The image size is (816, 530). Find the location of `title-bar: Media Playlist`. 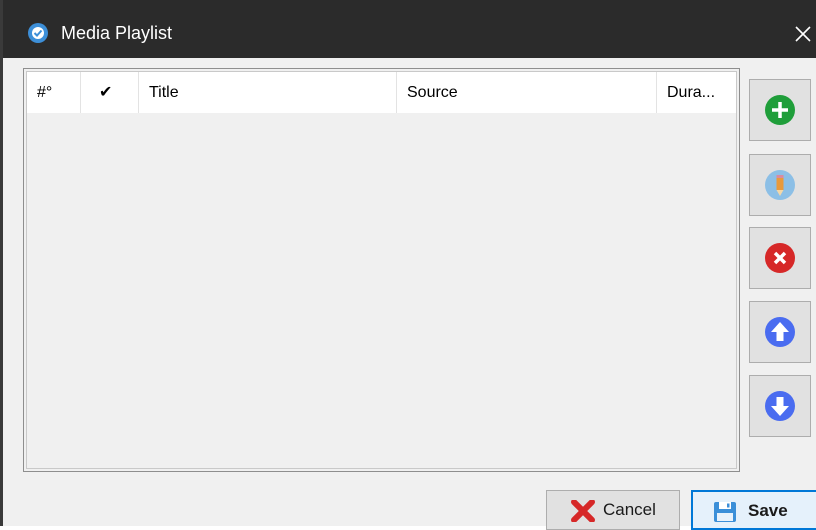

title-bar: Media Playlist is located at coordinates (409, 29).